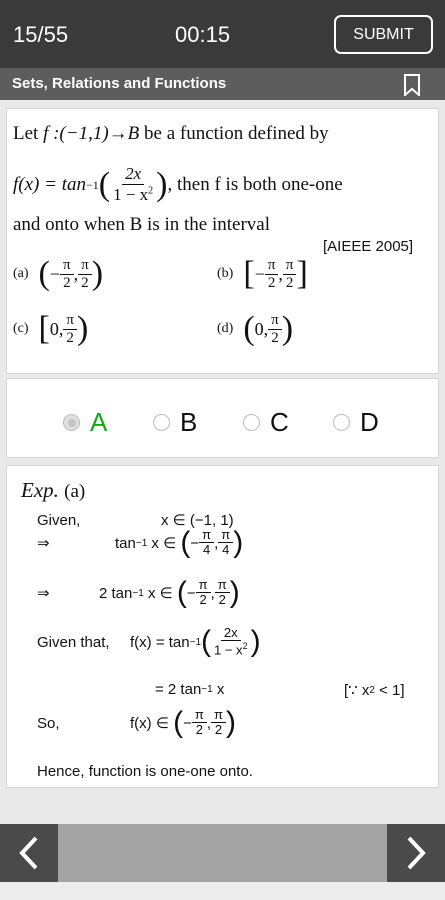  I want to click on option-a: (a) ( − π2 , π2 ), so click(58, 274).